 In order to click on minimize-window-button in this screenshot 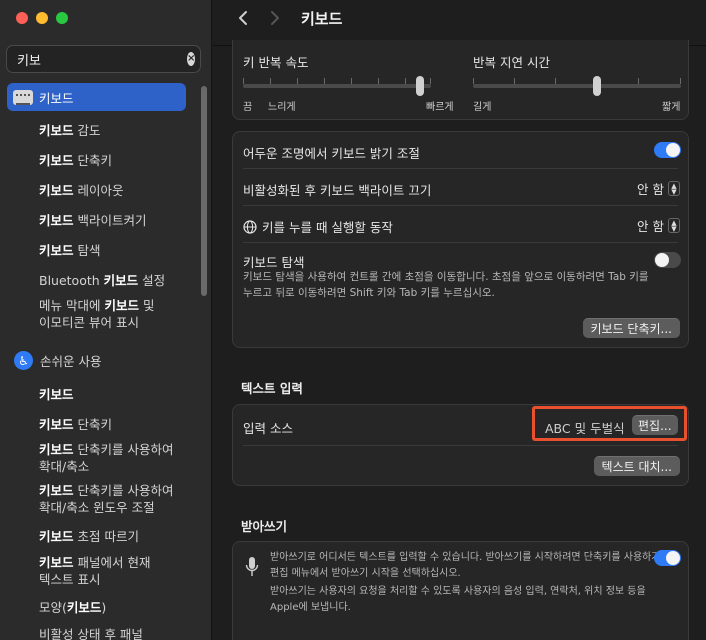, I will do `click(42, 18)`.